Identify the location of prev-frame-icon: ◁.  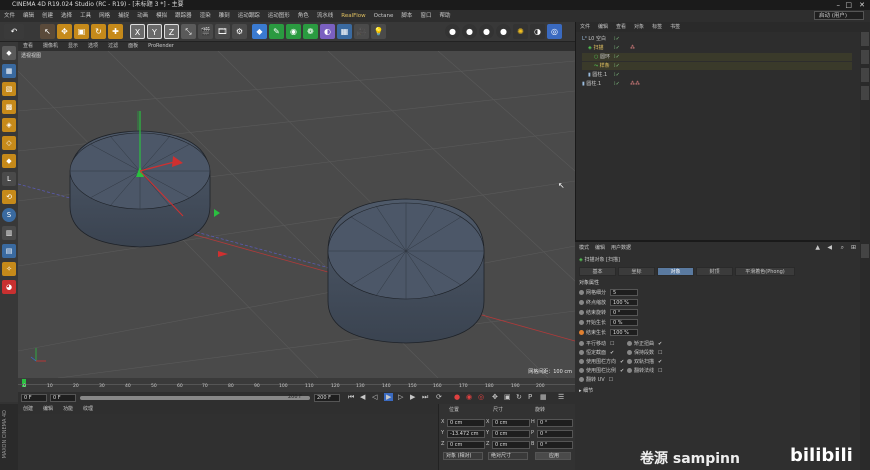
(374, 397).